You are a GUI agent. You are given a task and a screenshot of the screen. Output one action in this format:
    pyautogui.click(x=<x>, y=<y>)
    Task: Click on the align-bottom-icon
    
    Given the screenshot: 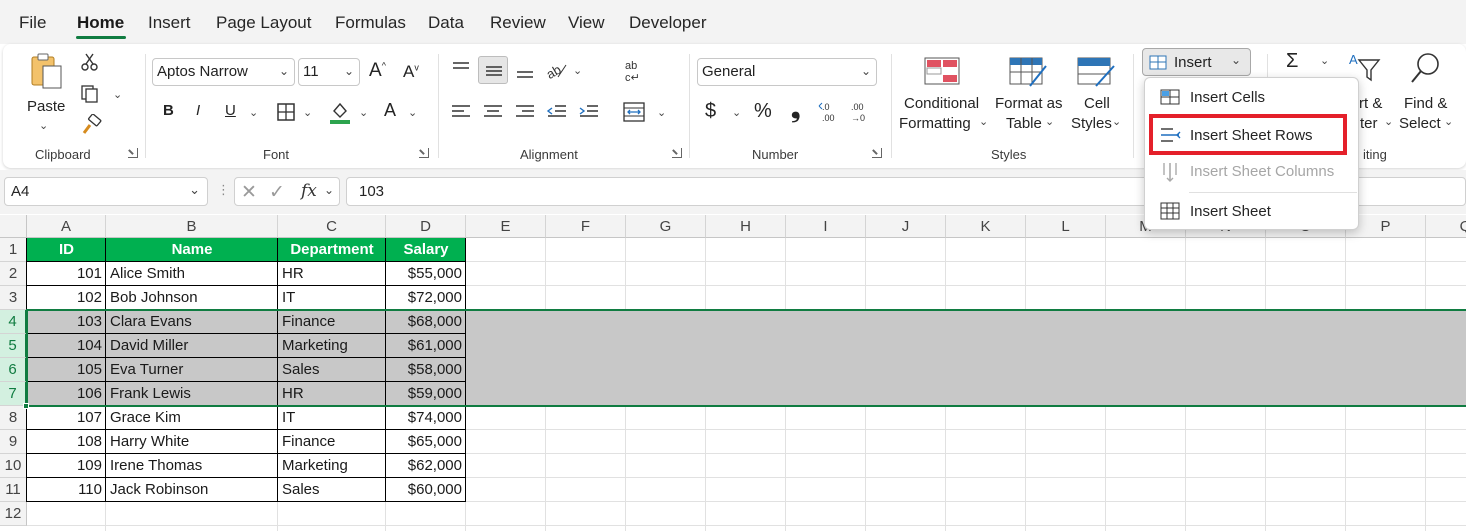 What is the action you would take?
    pyautogui.click(x=525, y=75)
    